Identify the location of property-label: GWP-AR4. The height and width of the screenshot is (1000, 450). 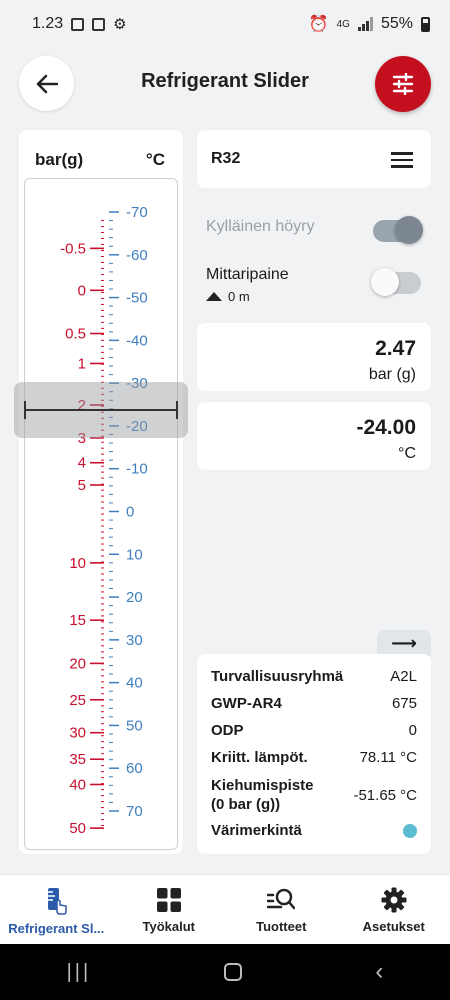
(246, 703).